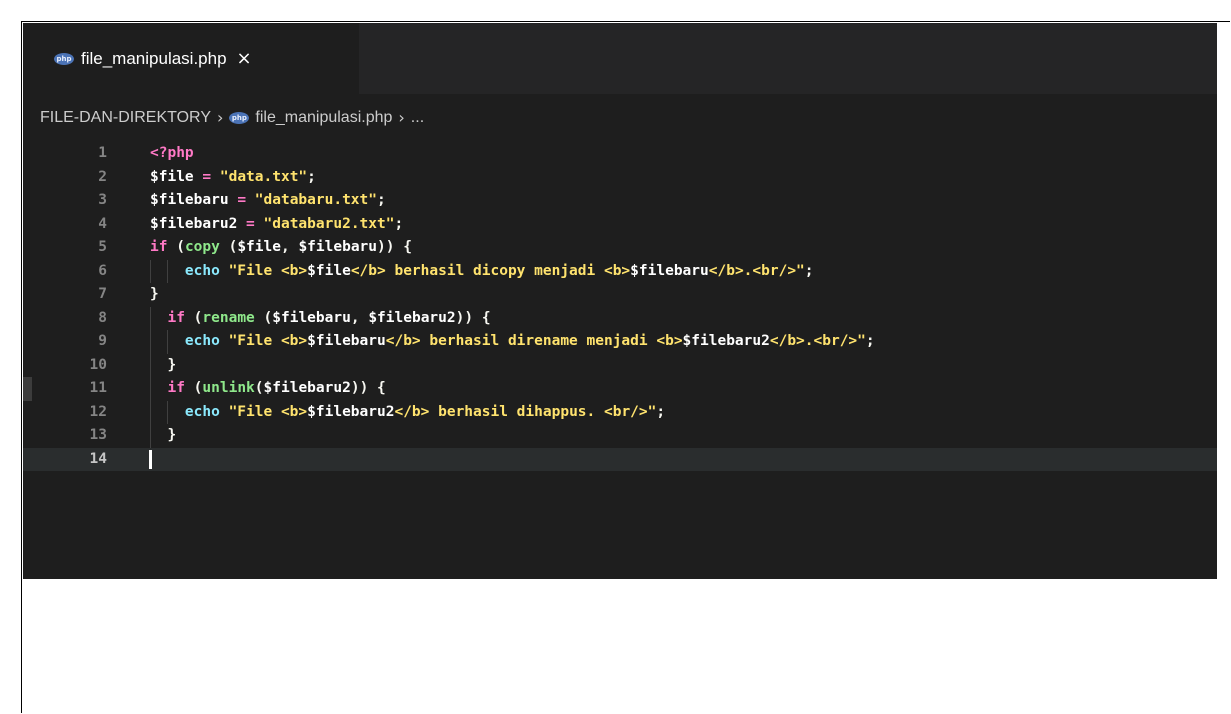 The height and width of the screenshot is (714, 1231). Describe the element at coordinates (102, 153) in the screenshot. I see `line-number: 1` at that location.